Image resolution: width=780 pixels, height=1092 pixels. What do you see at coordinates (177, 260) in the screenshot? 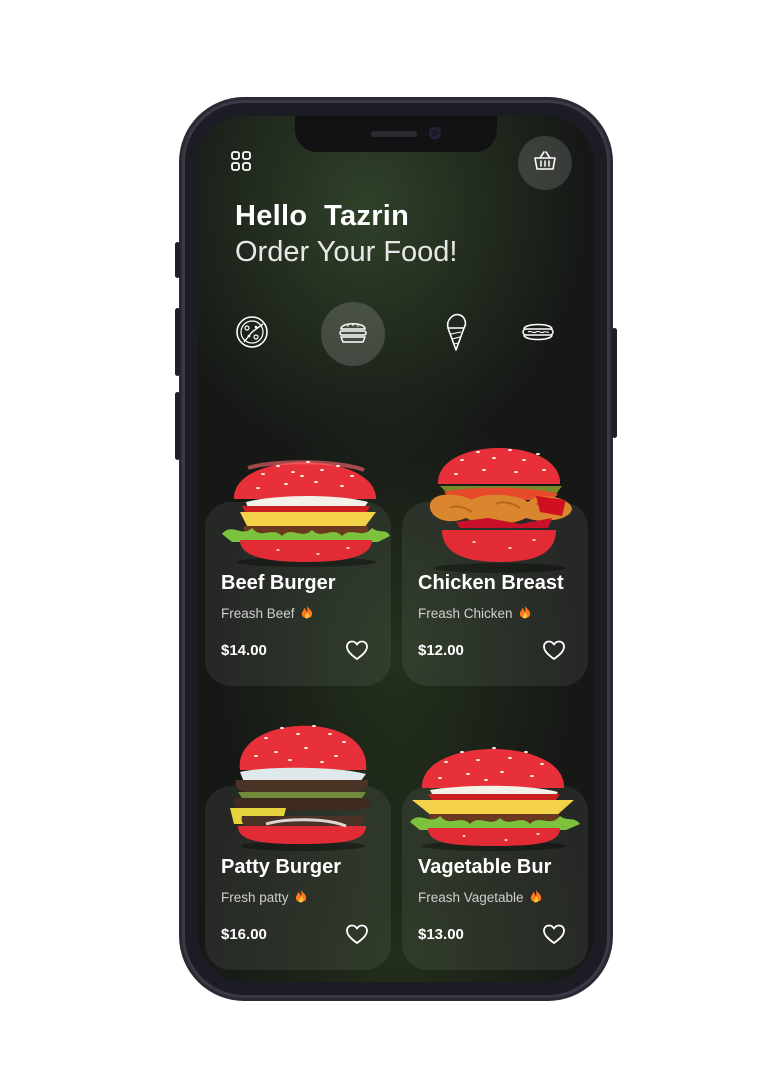
I see `side-button-left` at bounding box center [177, 260].